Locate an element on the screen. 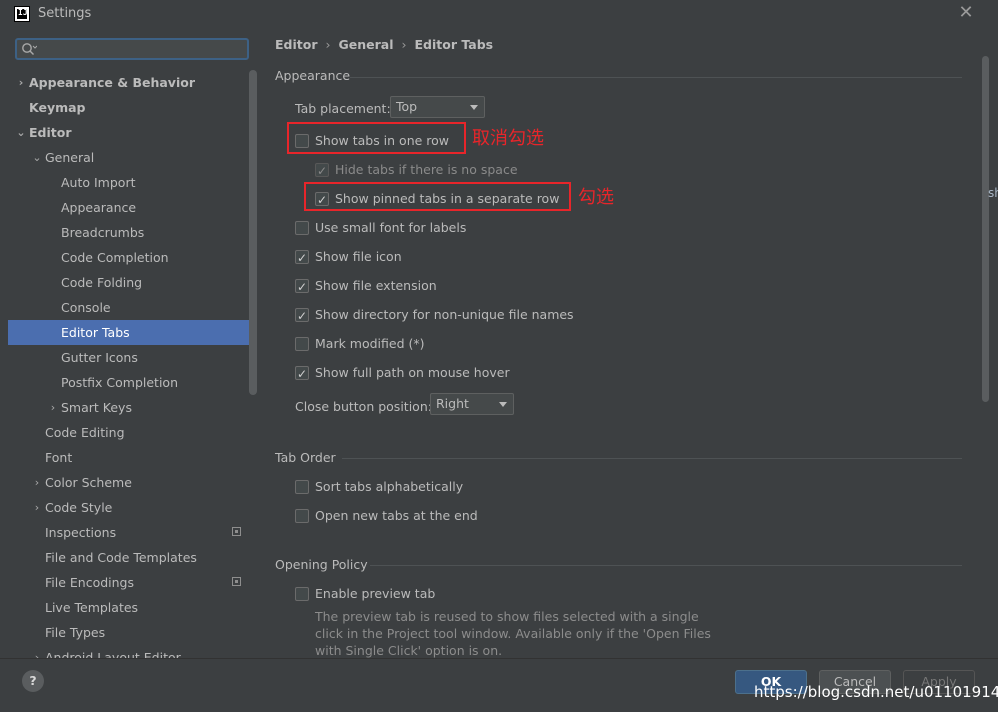  tree-item-label: Appearance is located at coordinates (99, 207).